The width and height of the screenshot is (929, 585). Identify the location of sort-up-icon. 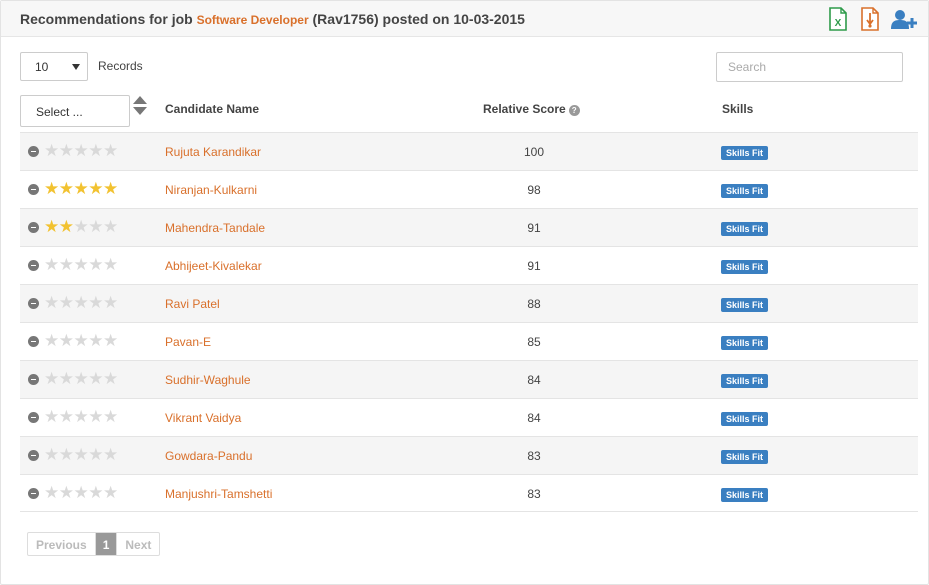
(140, 100).